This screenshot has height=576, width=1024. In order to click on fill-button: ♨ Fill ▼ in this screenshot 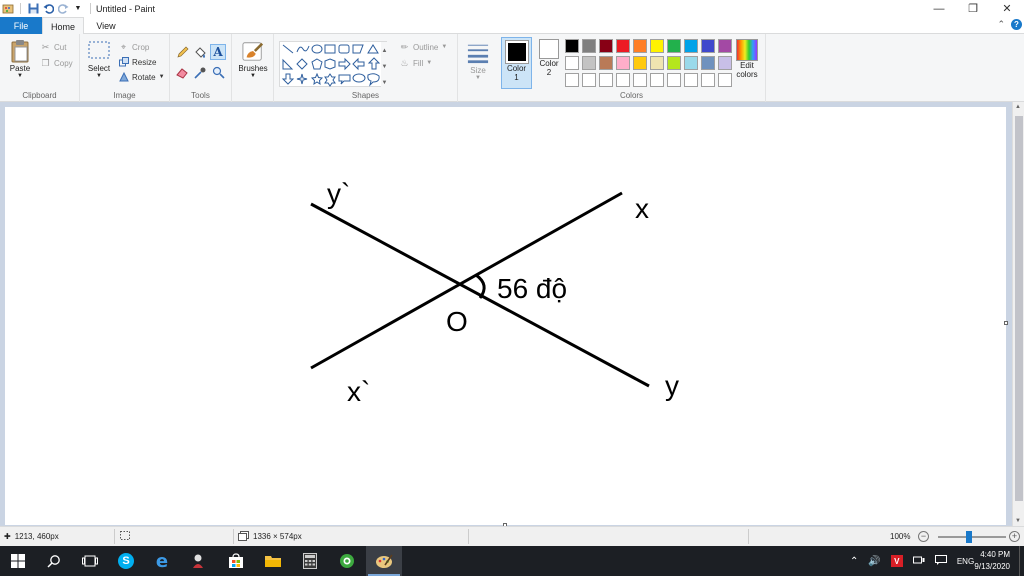, I will do `click(415, 63)`.